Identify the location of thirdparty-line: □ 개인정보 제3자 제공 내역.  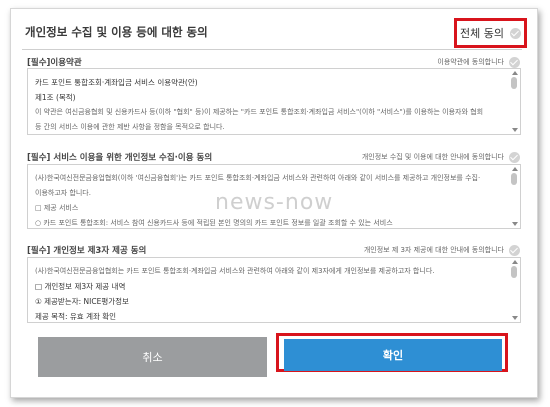
(80, 286).